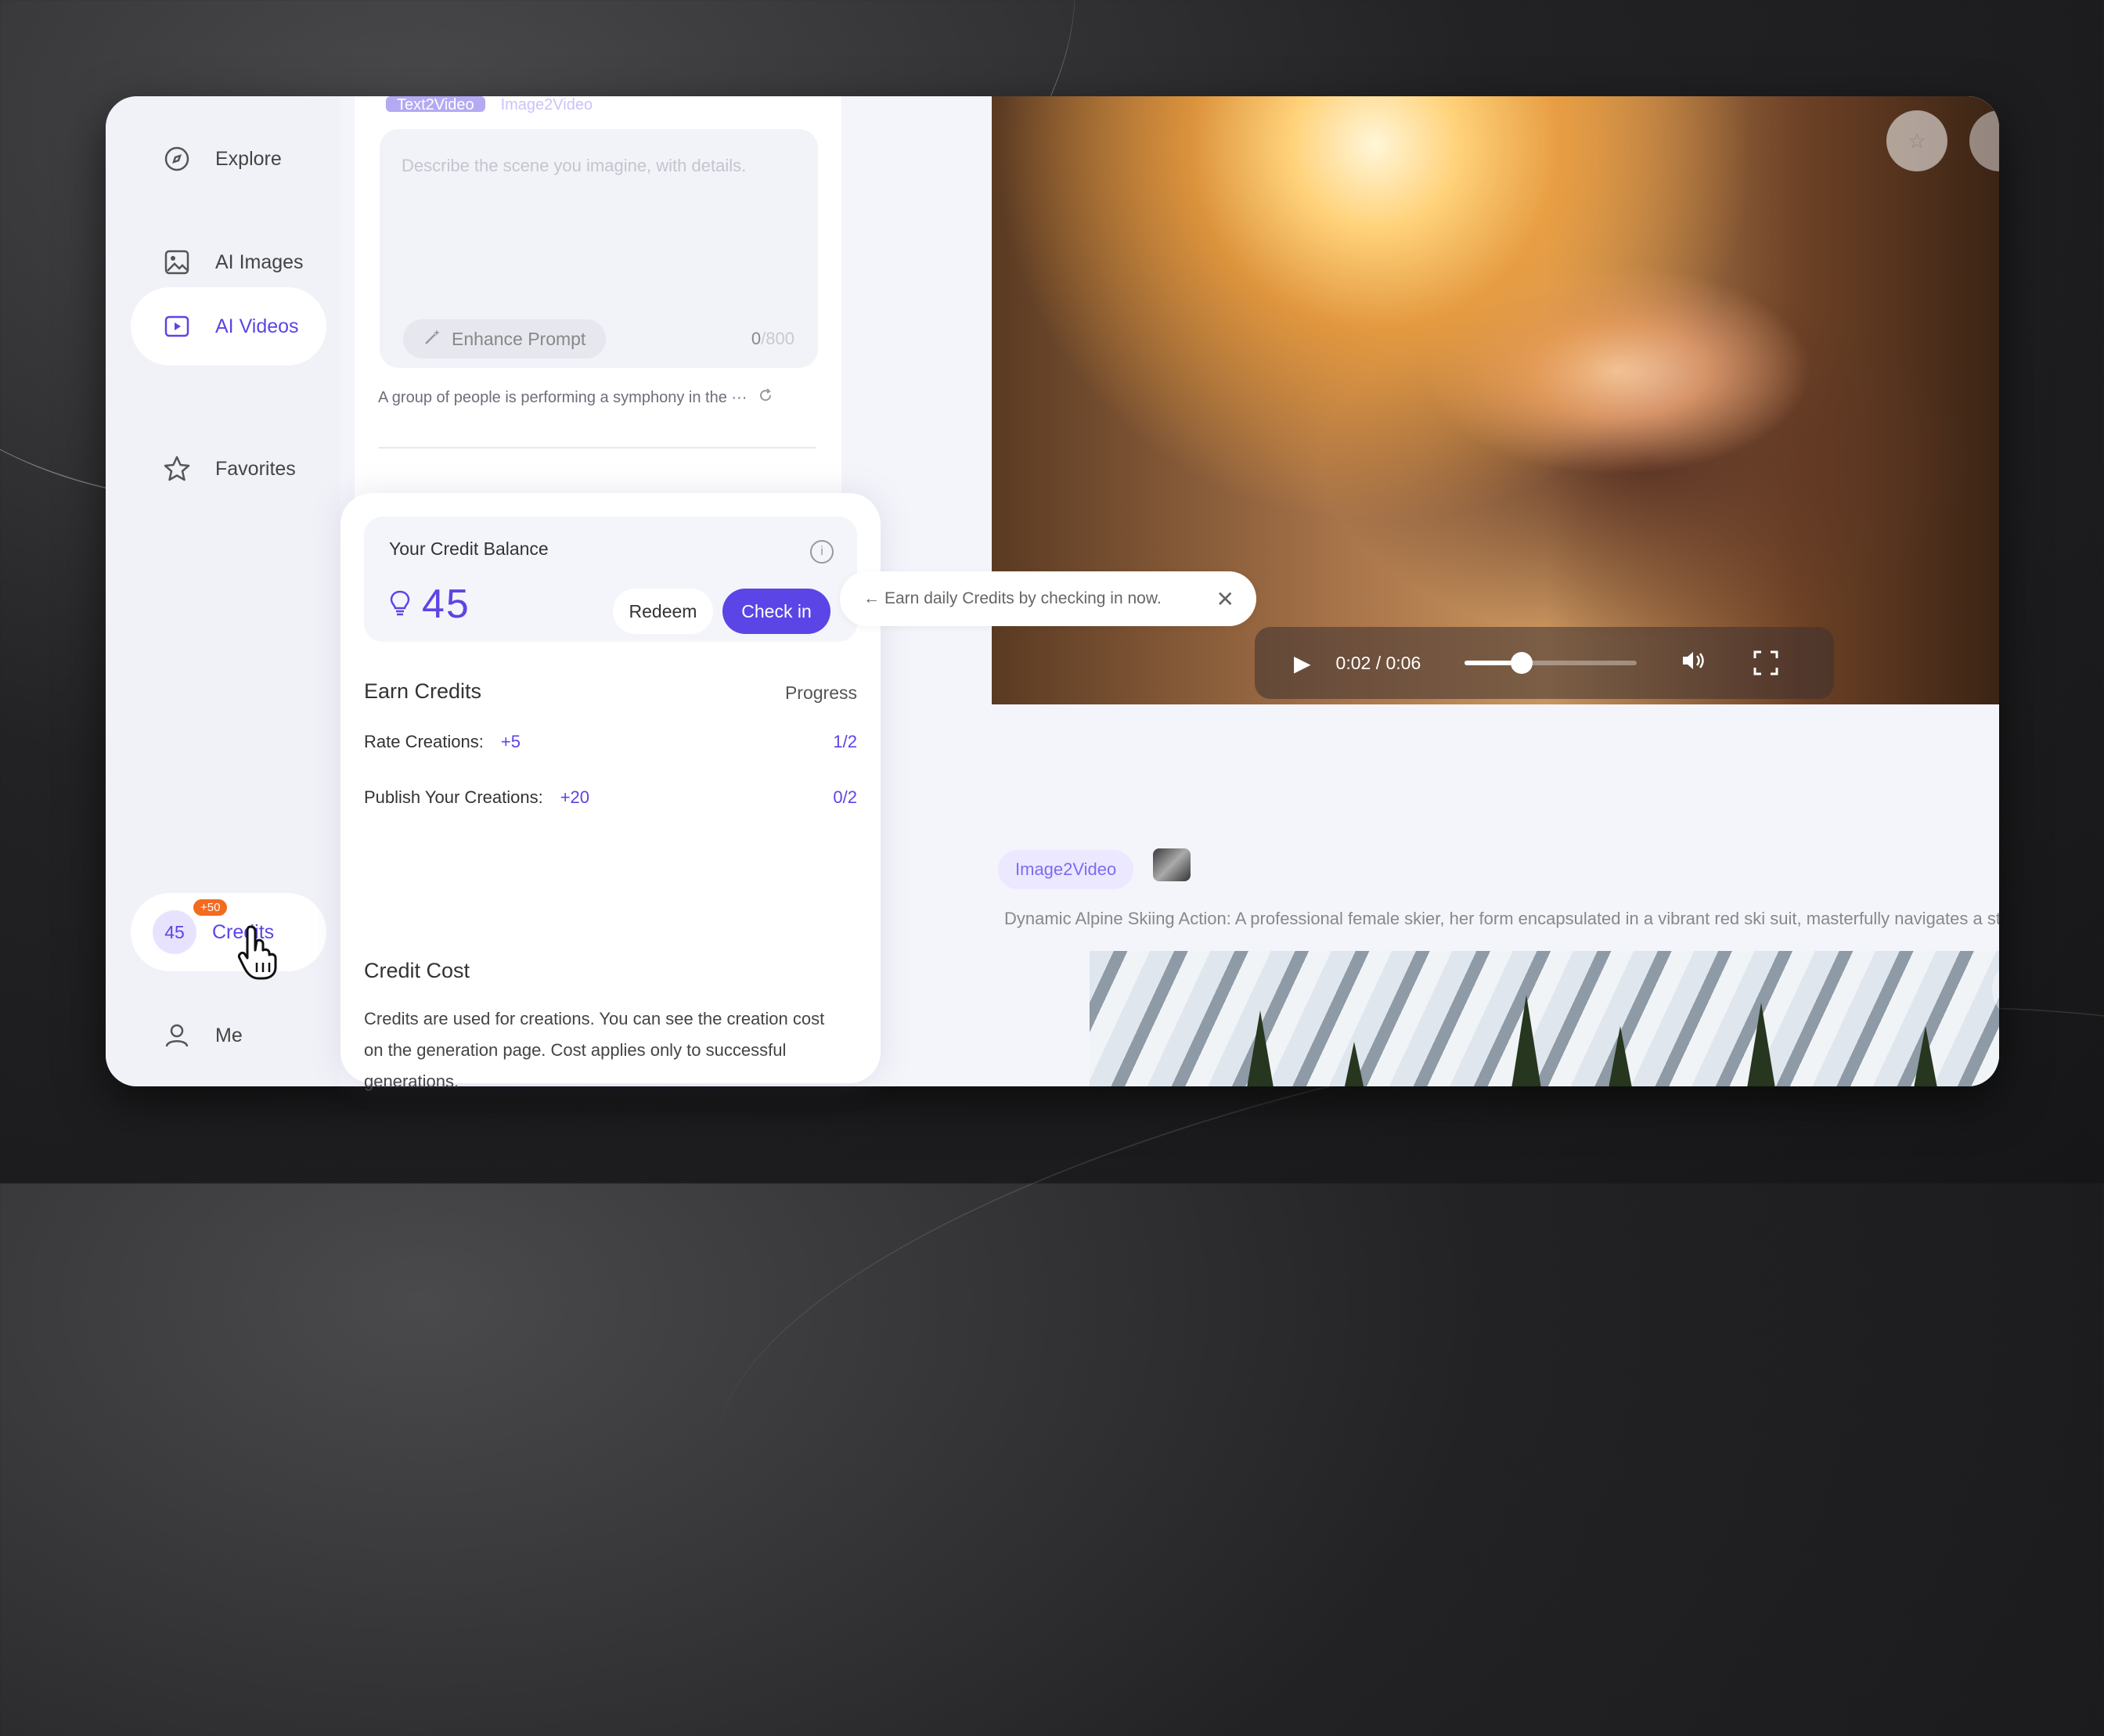 The image size is (2104, 1736). Describe the element at coordinates (1302, 663) in the screenshot. I see `play-icon: ▶` at that location.